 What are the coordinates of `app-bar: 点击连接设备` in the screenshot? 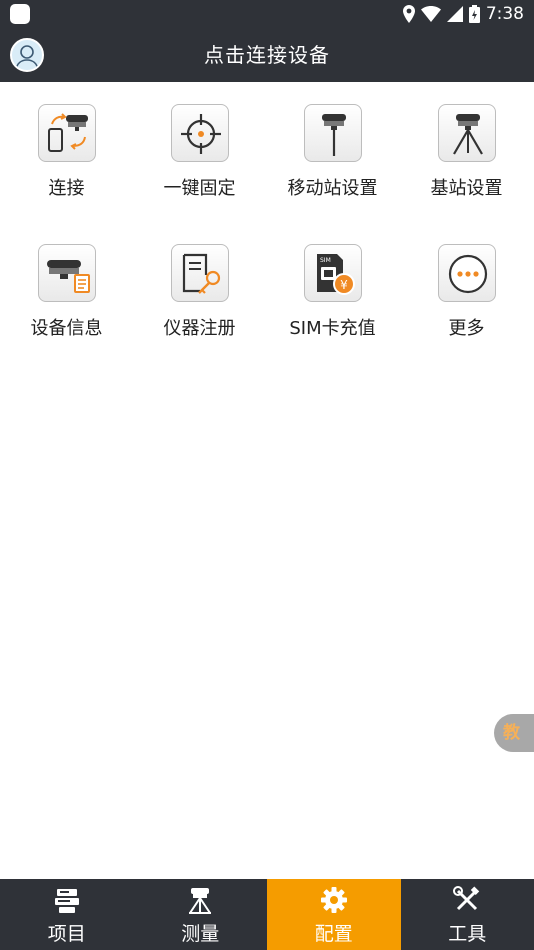 It's located at (267, 55).